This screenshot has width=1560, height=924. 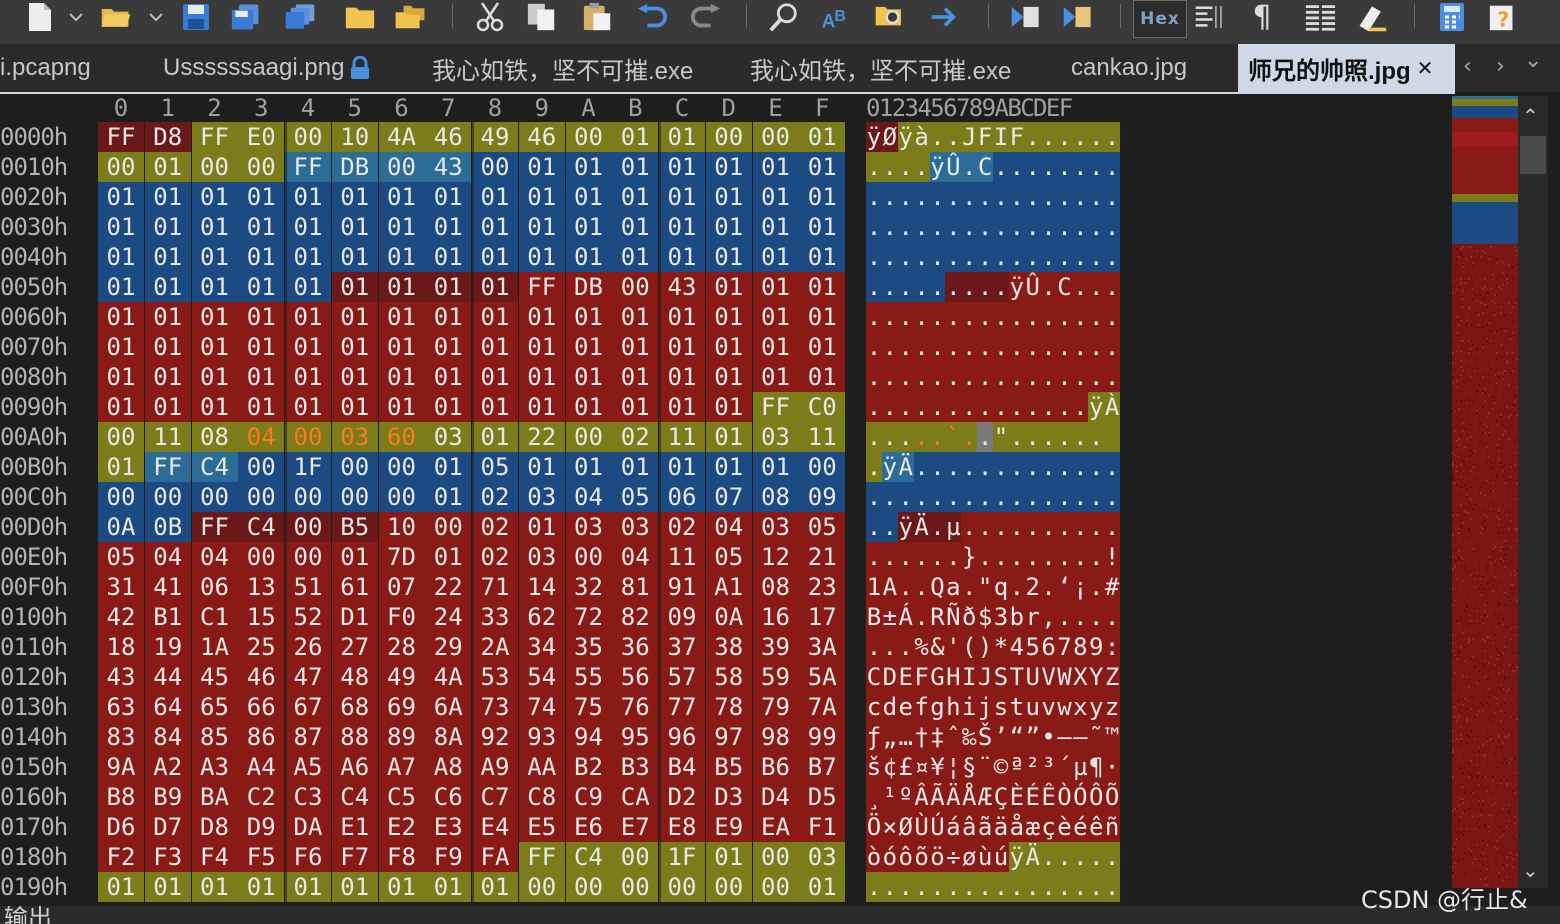 What do you see at coordinates (921, 827) in the screenshot?
I see `text-char: Ù` at bounding box center [921, 827].